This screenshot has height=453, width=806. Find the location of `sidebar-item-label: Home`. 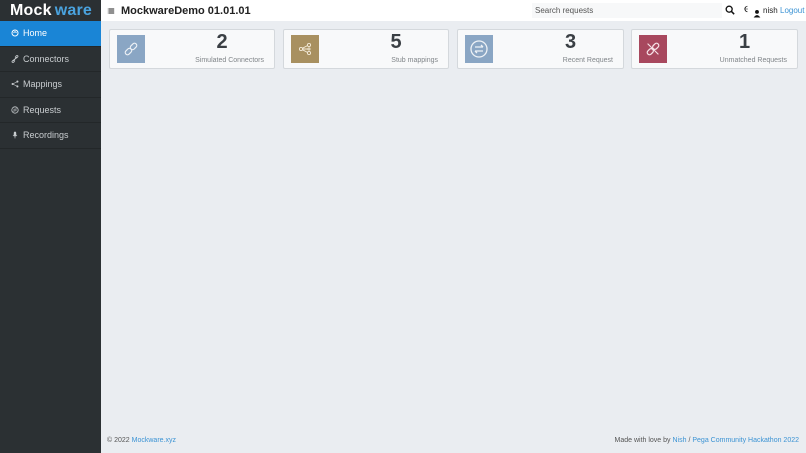

sidebar-item-label: Home is located at coordinates (35, 33).